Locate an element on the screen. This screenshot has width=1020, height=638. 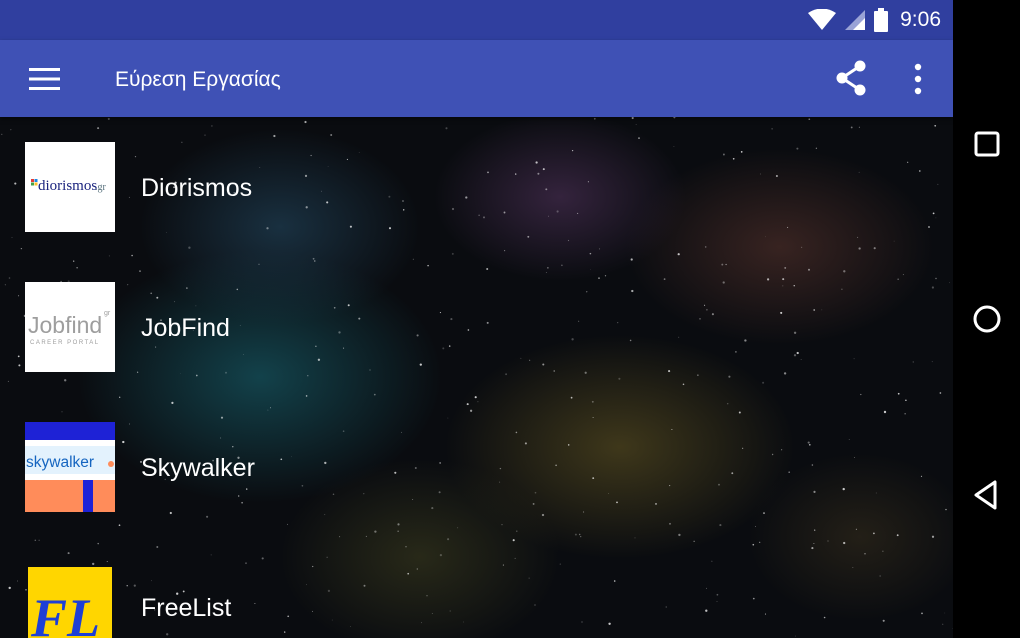
svg-text: CAREER PORTAL is located at coordinates (65, 343).